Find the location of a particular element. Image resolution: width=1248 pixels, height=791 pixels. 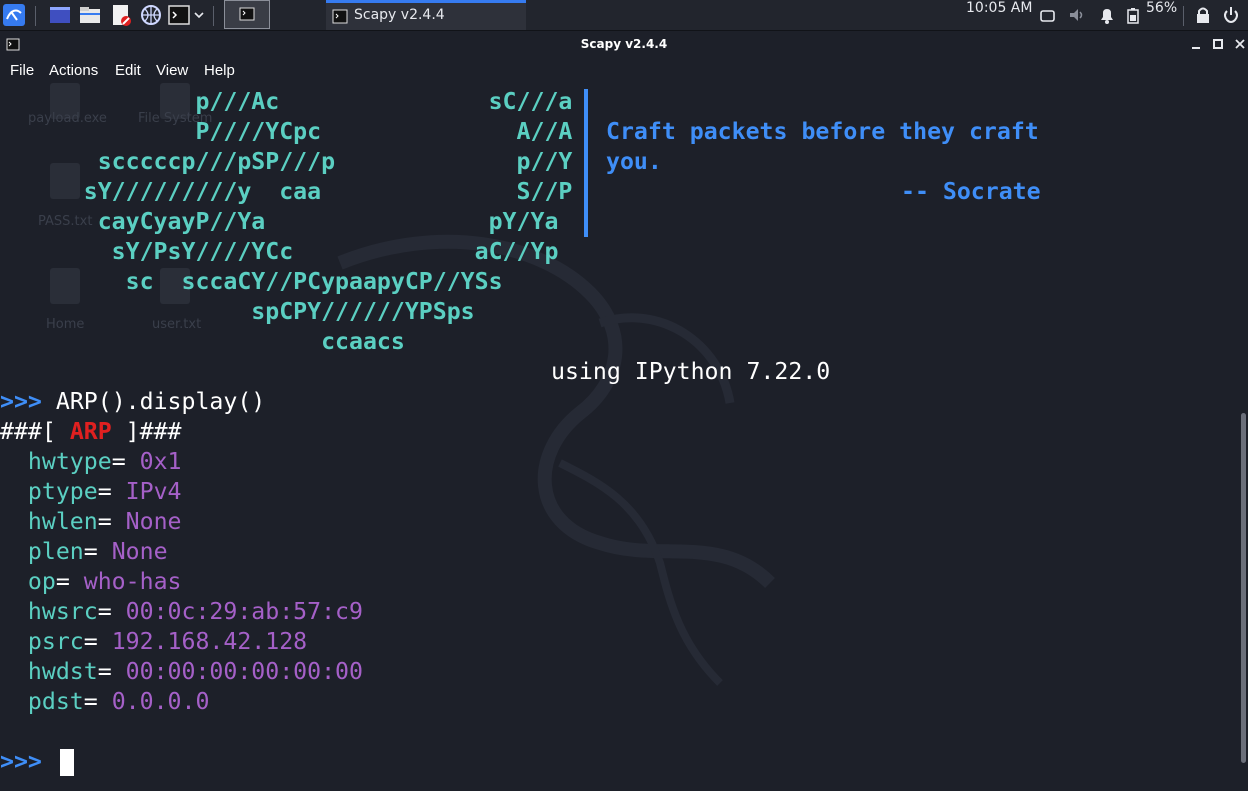

display-icon is located at coordinates (1048, 15).